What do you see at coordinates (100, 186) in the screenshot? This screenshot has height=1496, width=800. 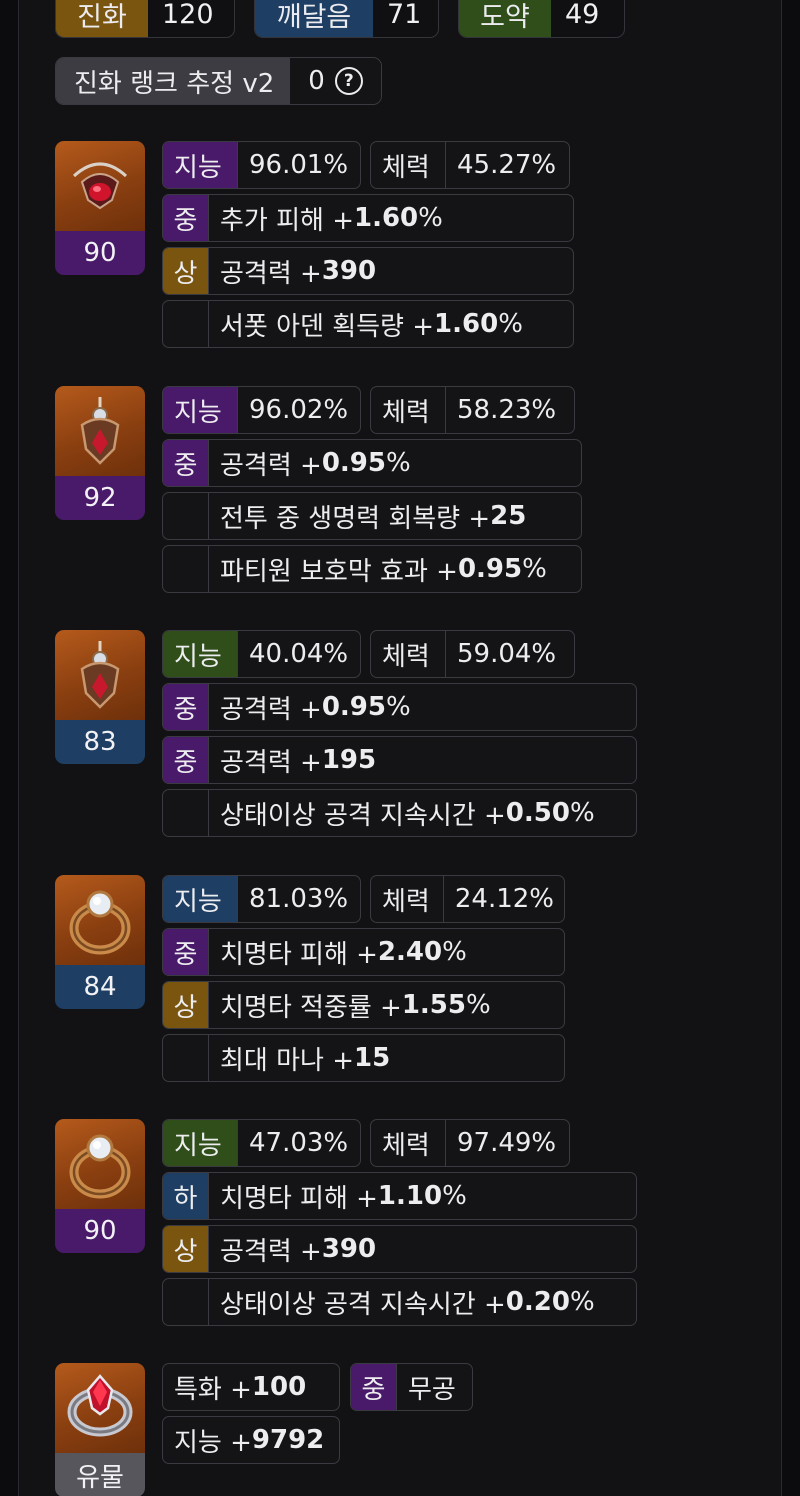 I see `necklace-icon` at bounding box center [100, 186].